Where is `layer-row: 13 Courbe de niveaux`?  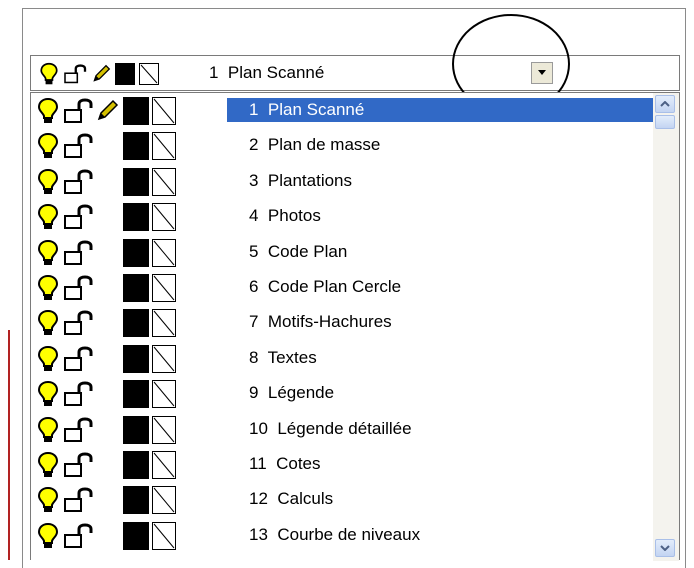 layer-row: 13 Courbe de niveaux is located at coordinates (341, 535).